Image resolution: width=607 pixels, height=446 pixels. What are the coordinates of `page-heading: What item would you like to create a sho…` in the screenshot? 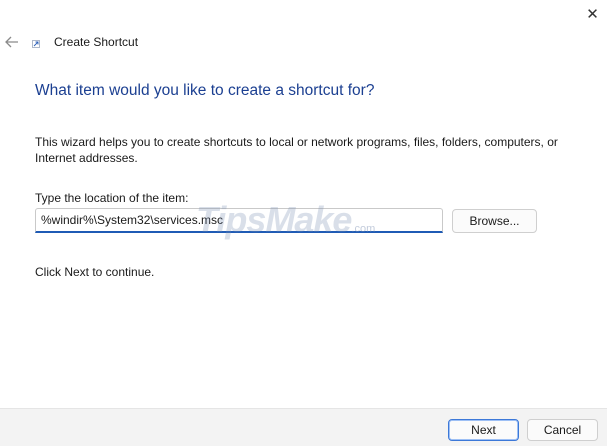 It's located at (205, 90).